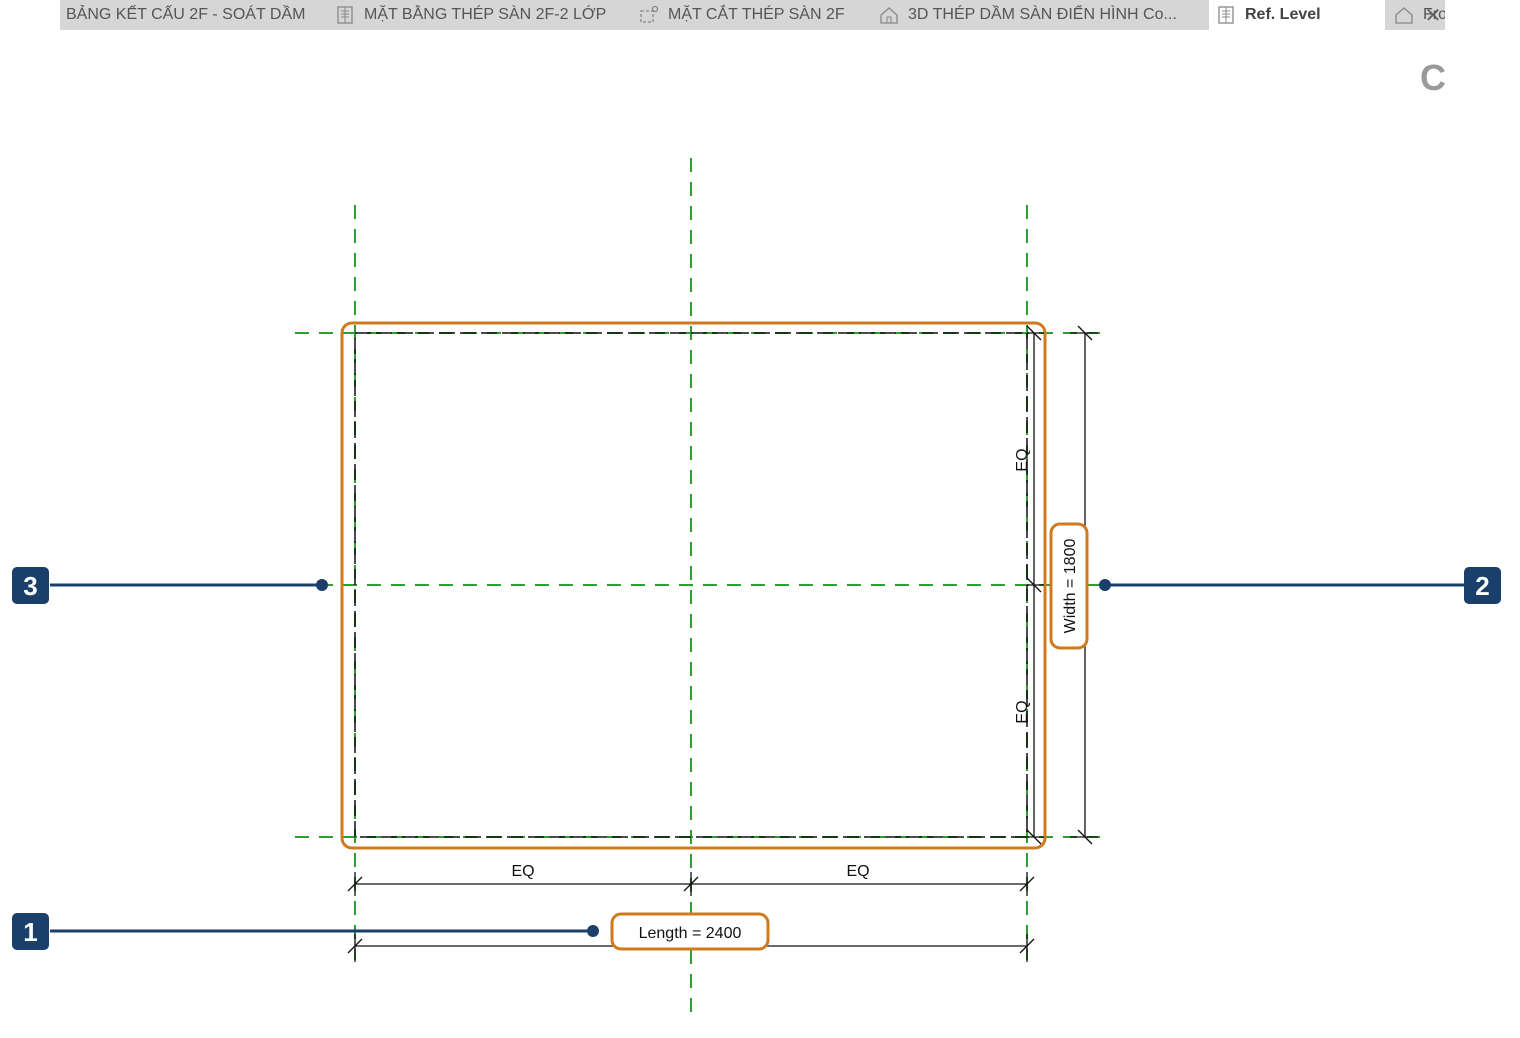 This screenshot has height=1038, width=1520. Describe the element at coordinates (522, 871) in the screenshot. I see `eq-label-bottom-left: EQ` at that location.